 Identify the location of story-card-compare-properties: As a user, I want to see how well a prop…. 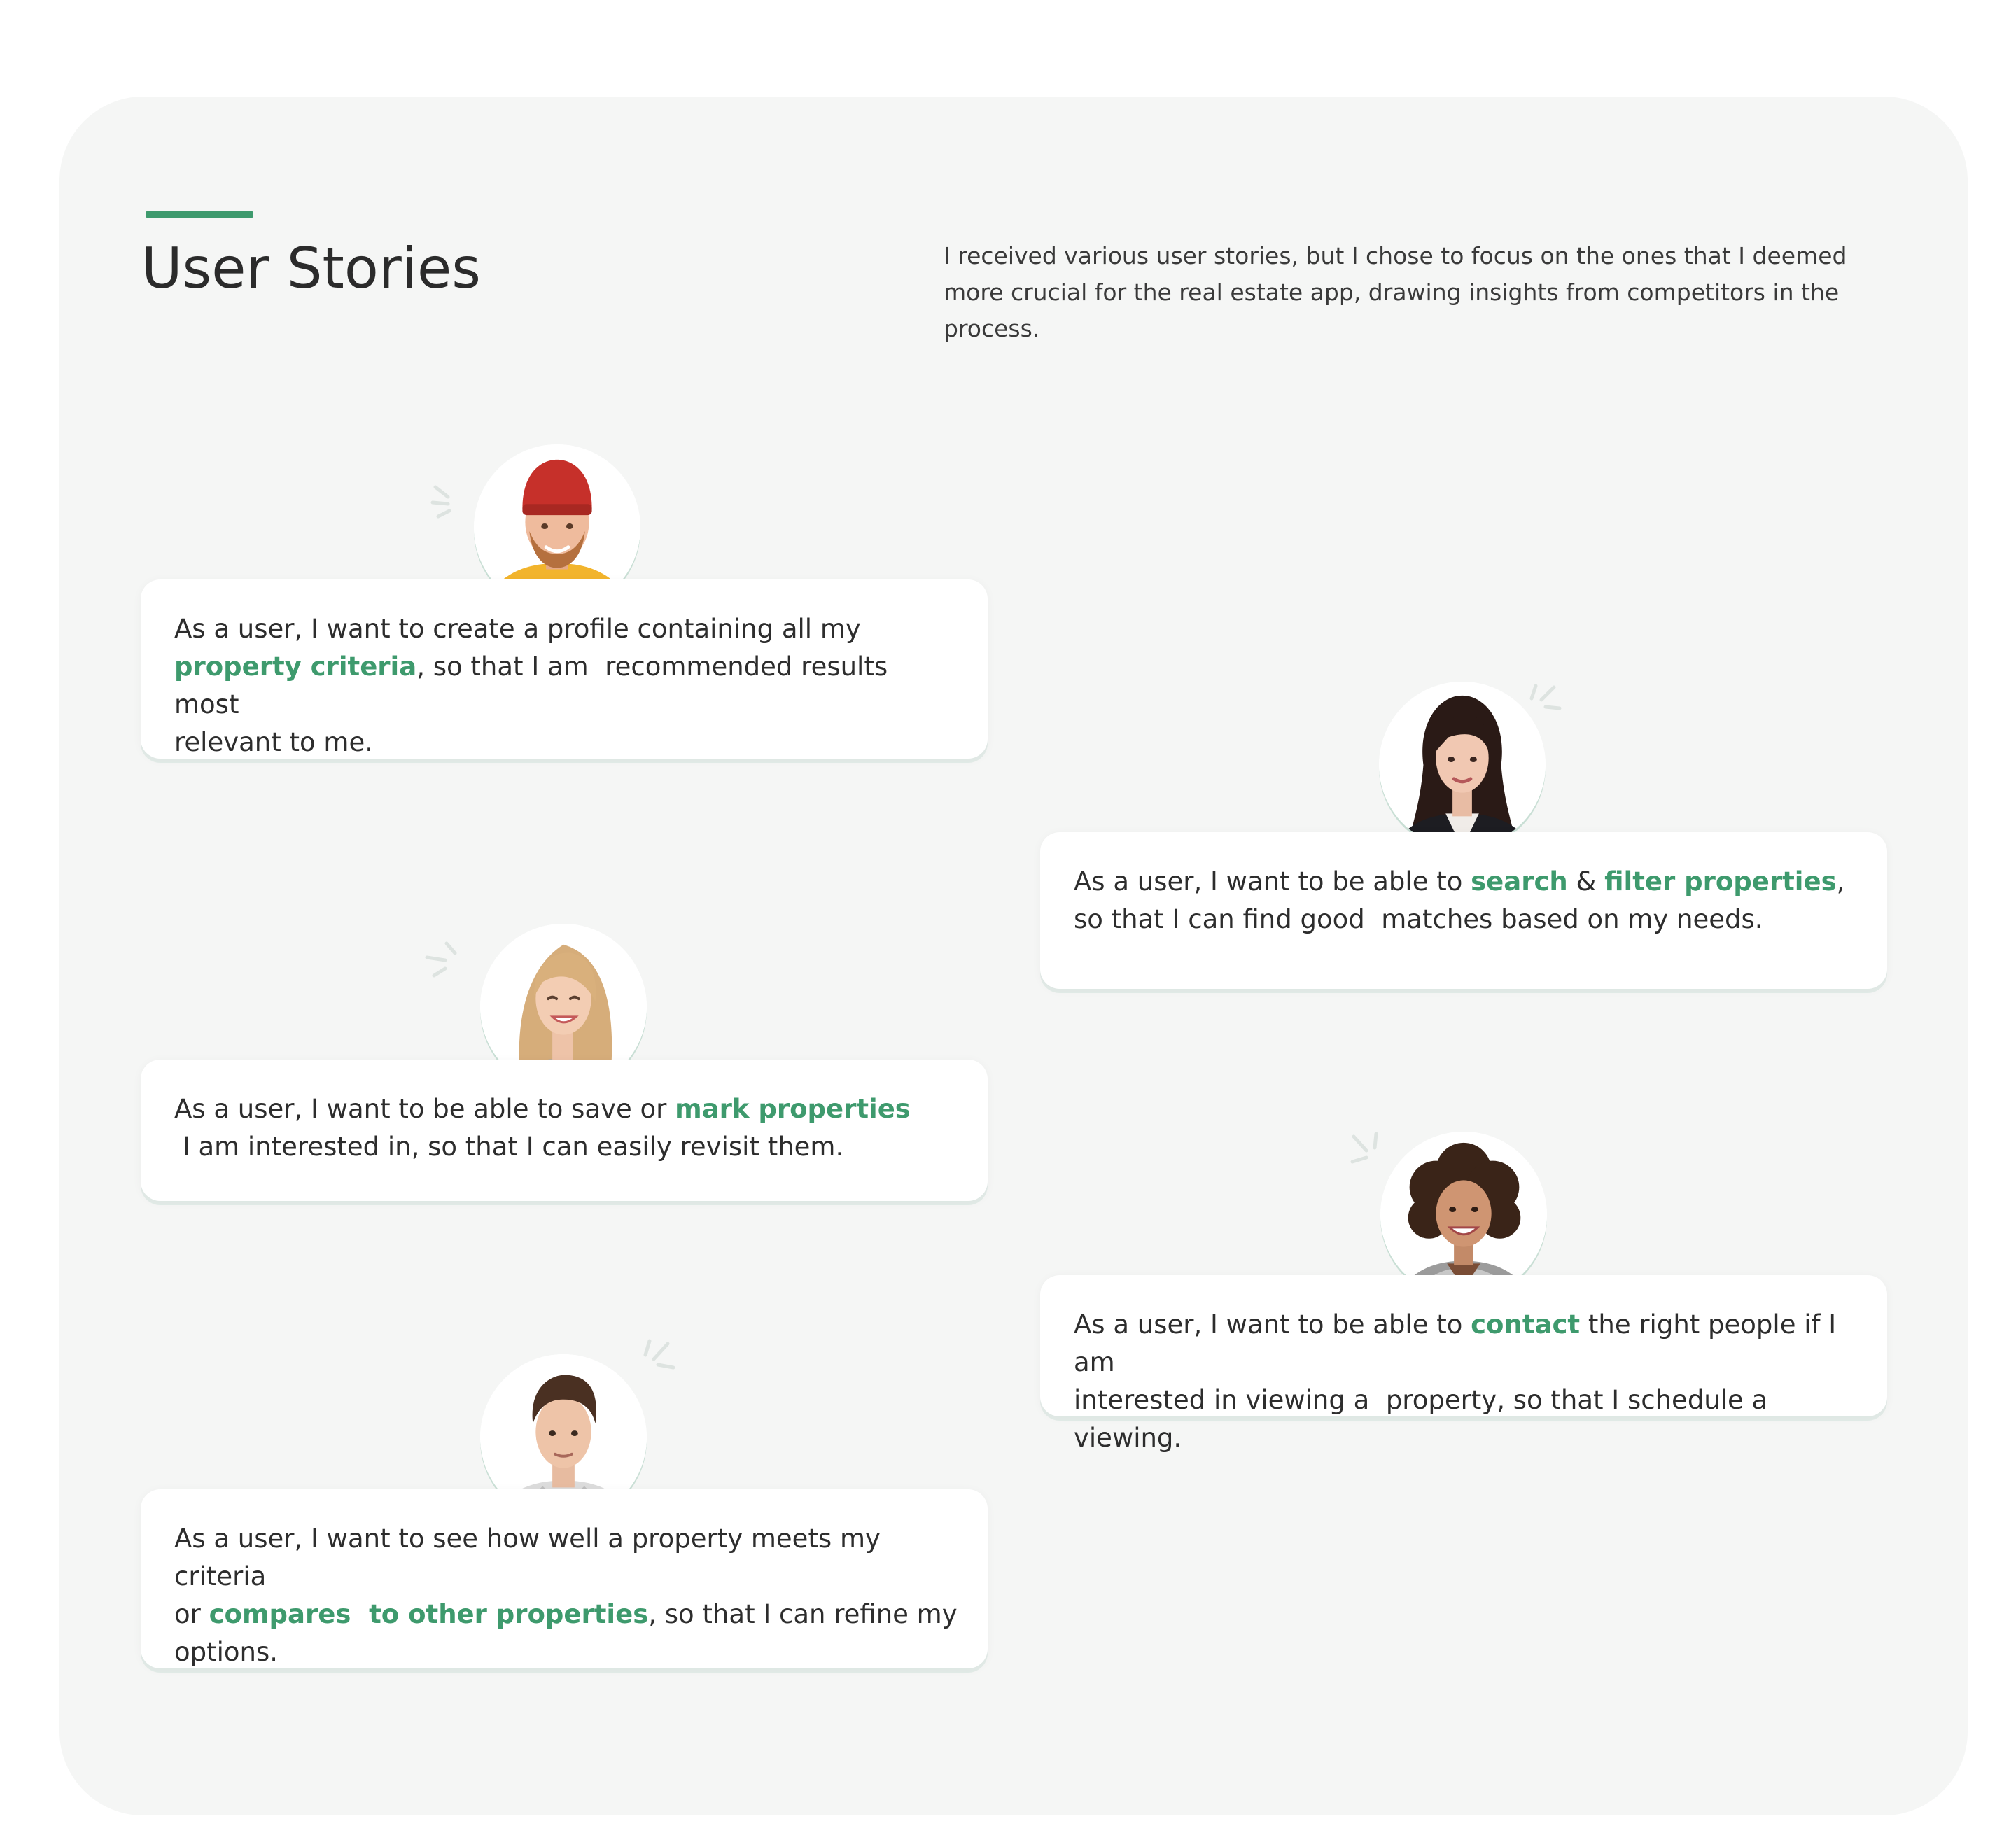
(564, 1578).